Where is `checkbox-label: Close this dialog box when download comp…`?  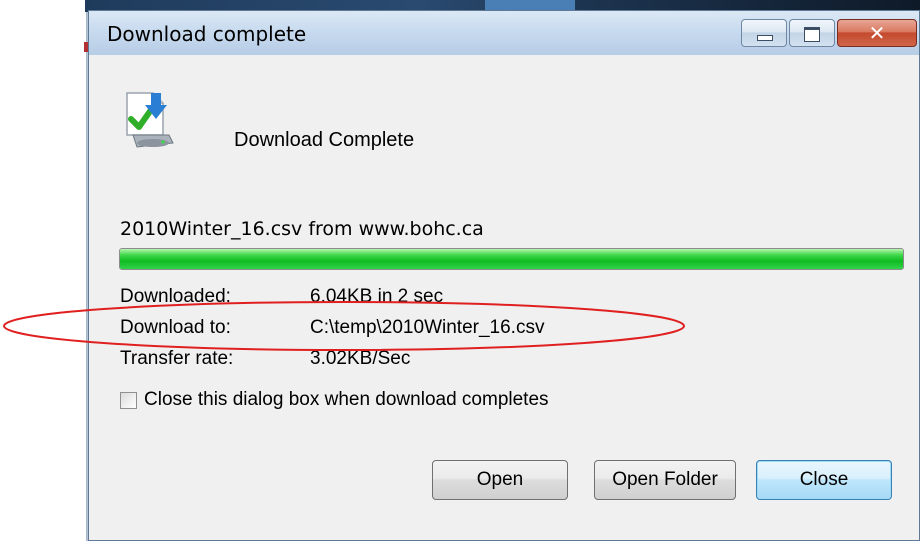 checkbox-label: Close this dialog box when download comp… is located at coordinates (346, 400).